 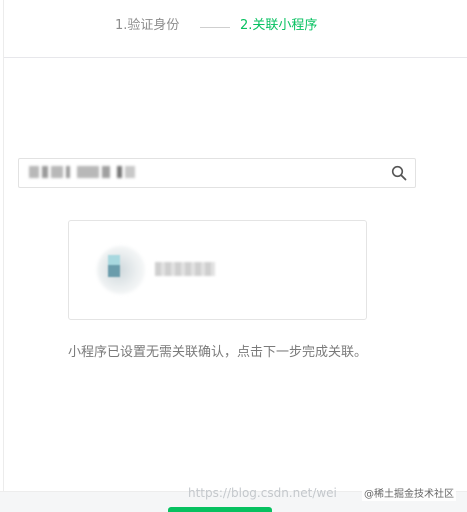 I want to click on step-separator, so click(x=215, y=27).